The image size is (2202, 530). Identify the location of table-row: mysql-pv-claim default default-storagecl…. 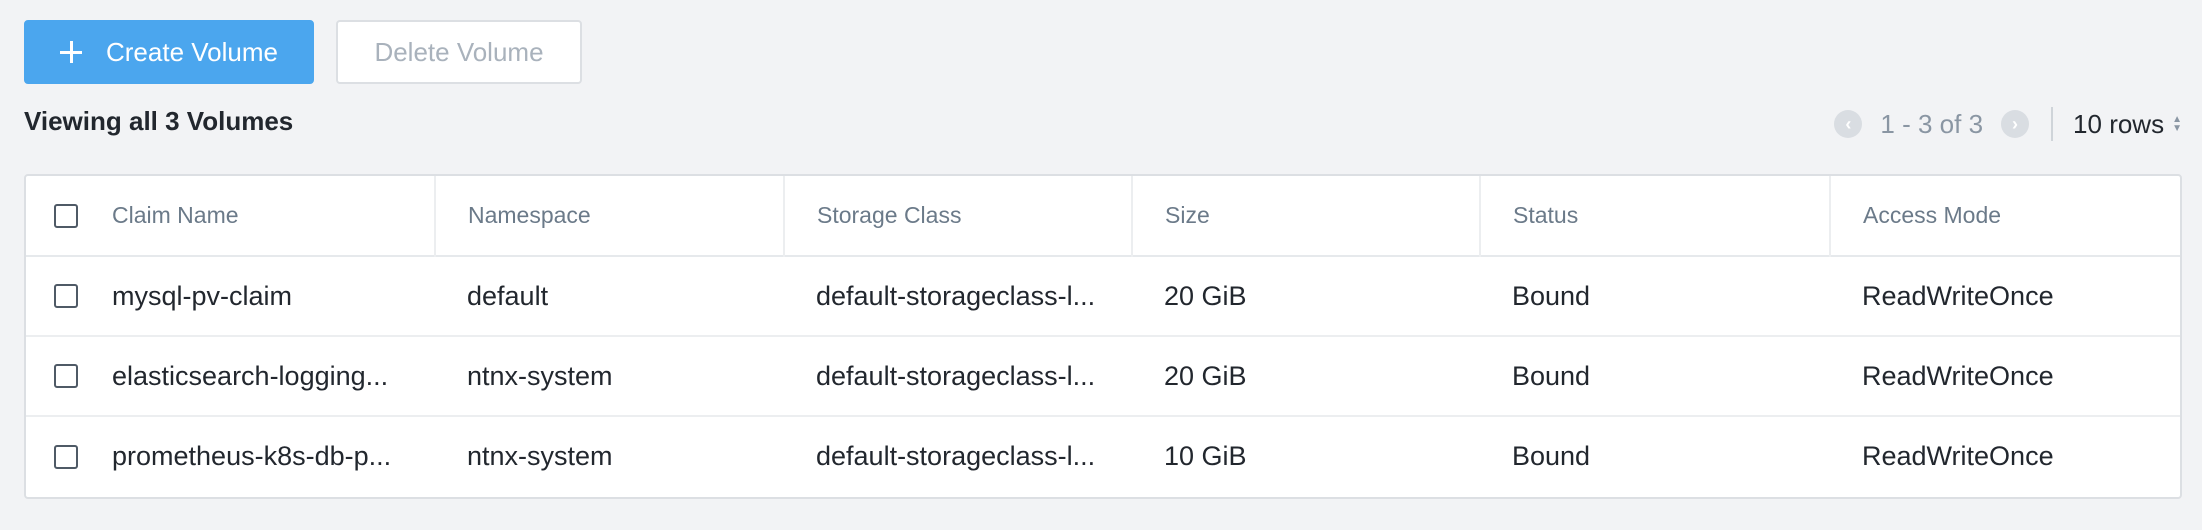
(1103, 296).